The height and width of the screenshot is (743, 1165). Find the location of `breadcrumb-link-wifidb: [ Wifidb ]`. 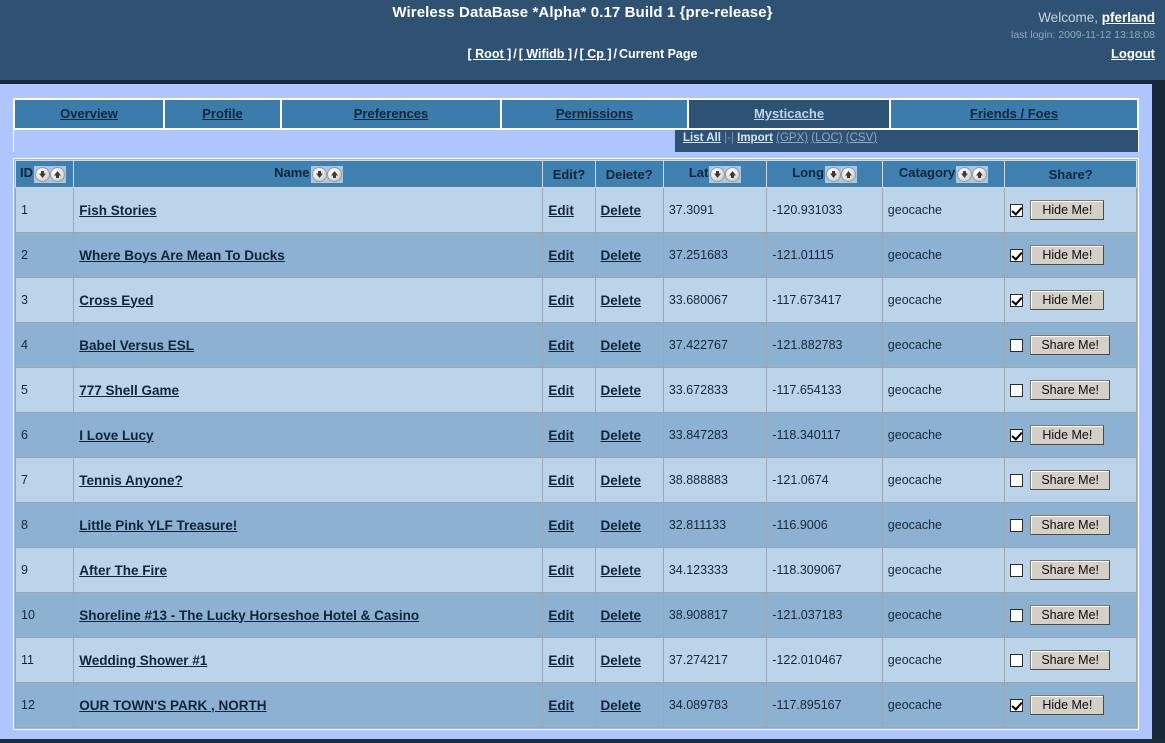

breadcrumb-link-wifidb: [ Wifidb ] is located at coordinates (545, 54).